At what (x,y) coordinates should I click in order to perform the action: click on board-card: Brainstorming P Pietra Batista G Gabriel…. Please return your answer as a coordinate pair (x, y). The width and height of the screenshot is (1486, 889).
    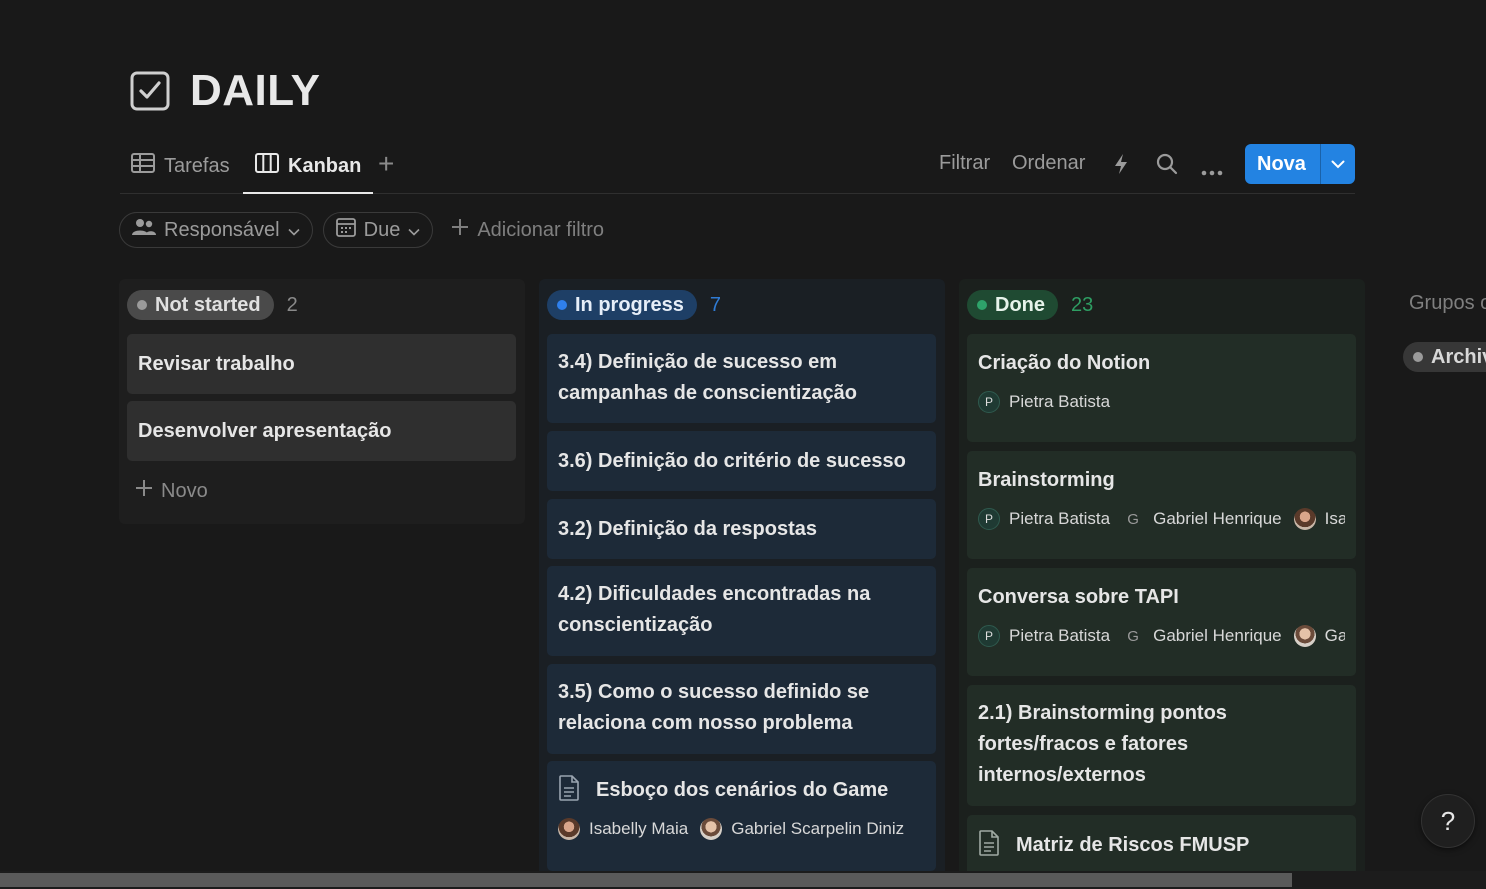
    Looking at the image, I should click on (1161, 505).